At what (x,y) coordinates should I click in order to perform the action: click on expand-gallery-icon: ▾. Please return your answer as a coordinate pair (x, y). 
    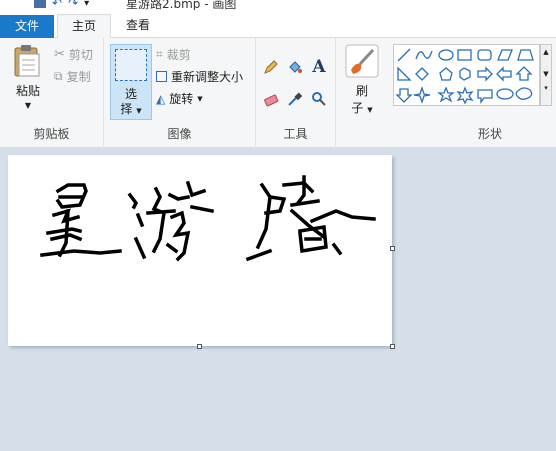
    Looking at the image, I should click on (546, 88).